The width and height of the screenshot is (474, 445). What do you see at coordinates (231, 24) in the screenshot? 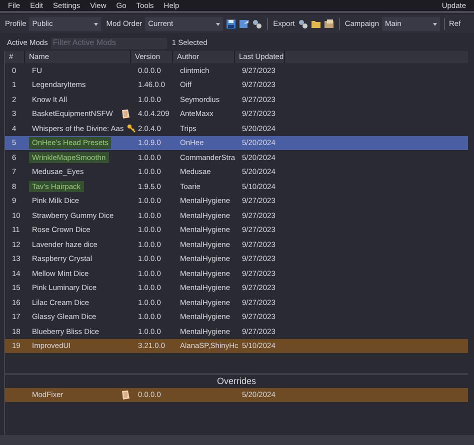
I see `save-icon` at bounding box center [231, 24].